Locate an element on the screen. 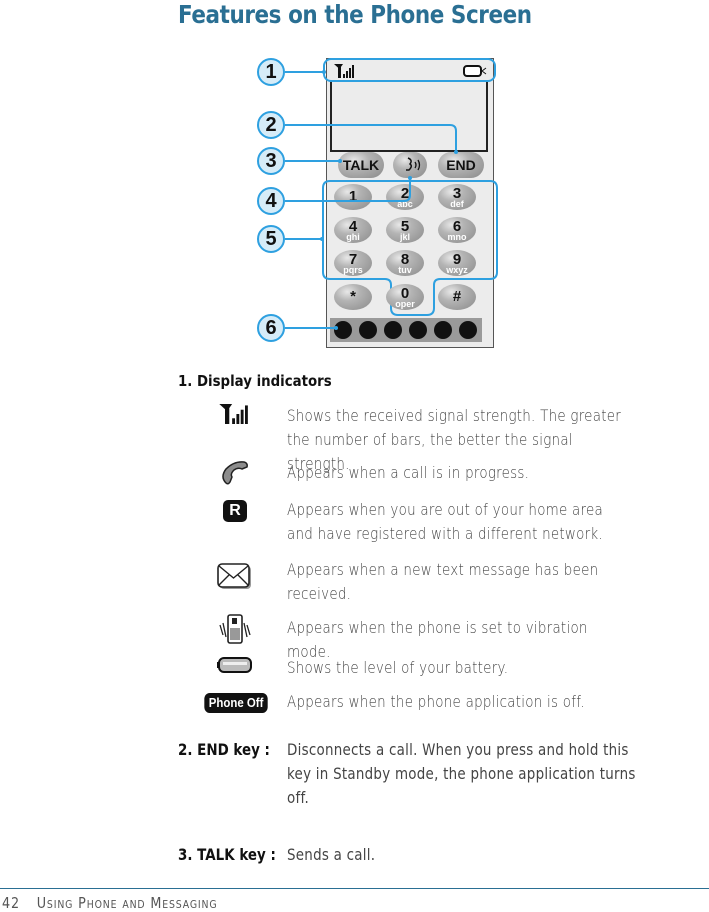 The image size is (709, 912). indicator-icon-roaming: R is located at coordinates (235, 511).